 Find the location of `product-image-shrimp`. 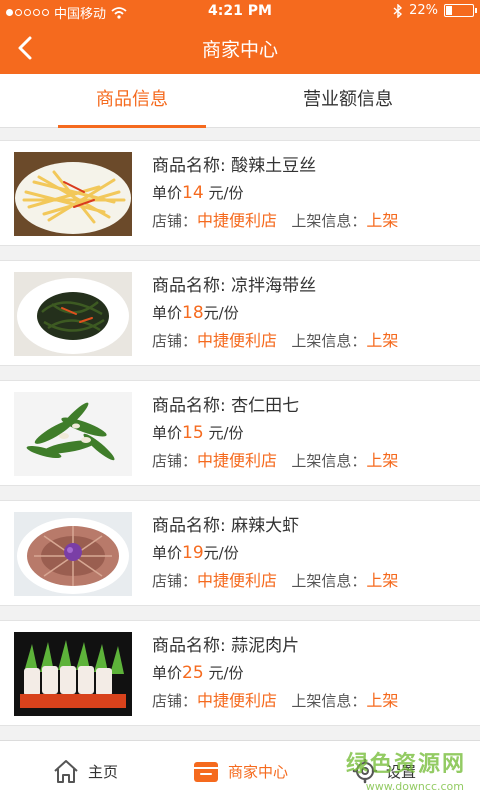

product-image-shrimp is located at coordinates (73, 554).